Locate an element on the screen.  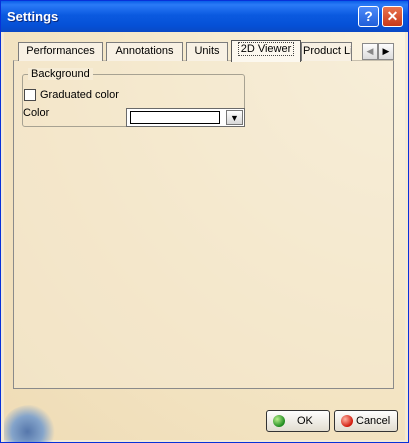
cancel-button: Cancel is located at coordinates (366, 421).